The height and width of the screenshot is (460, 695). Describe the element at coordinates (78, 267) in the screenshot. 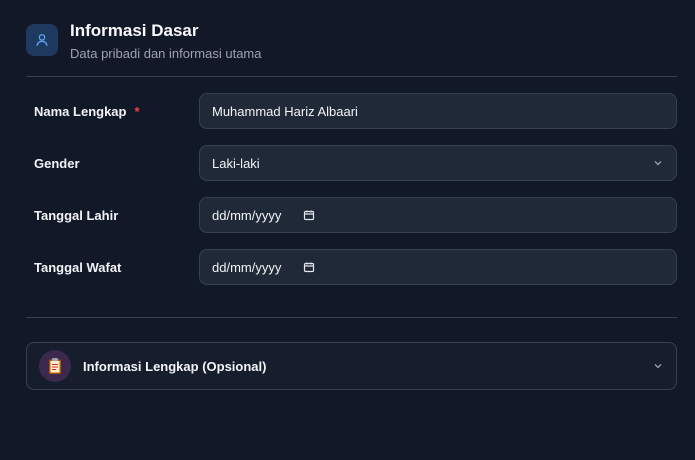

I see `death-date-label: Tanggal Wafat` at that location.